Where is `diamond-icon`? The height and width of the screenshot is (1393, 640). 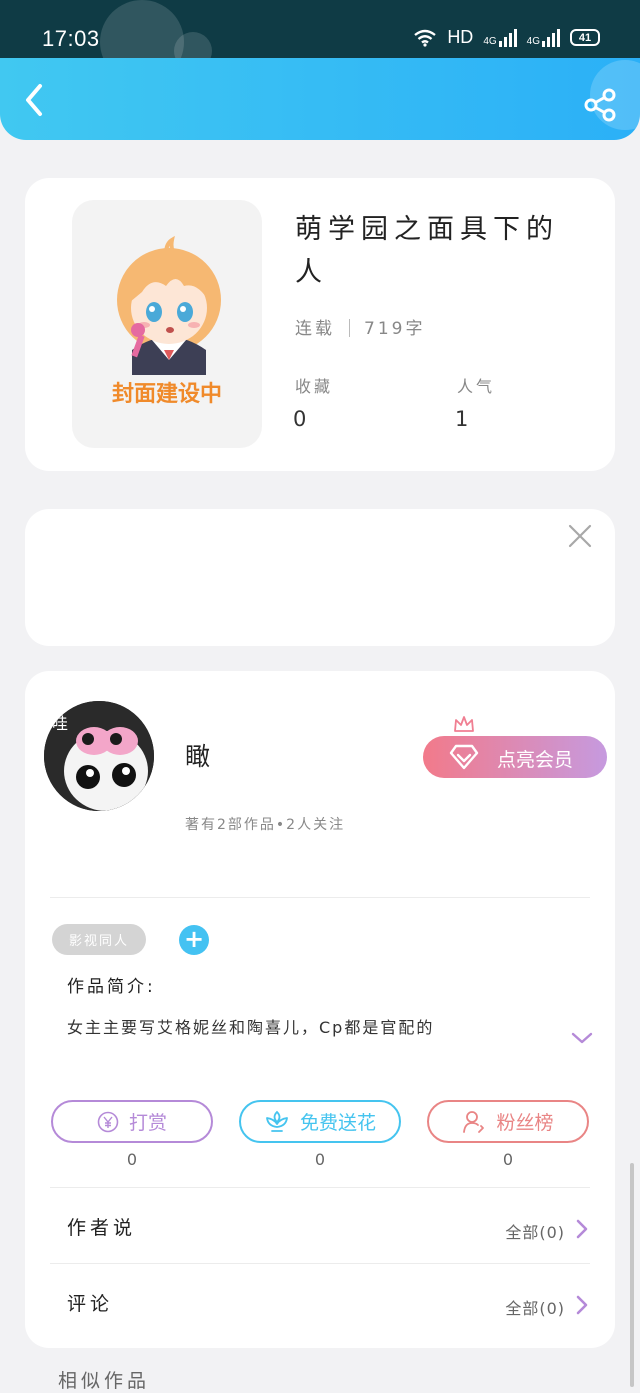
diamond-icon is located at coordinates (464, 757).